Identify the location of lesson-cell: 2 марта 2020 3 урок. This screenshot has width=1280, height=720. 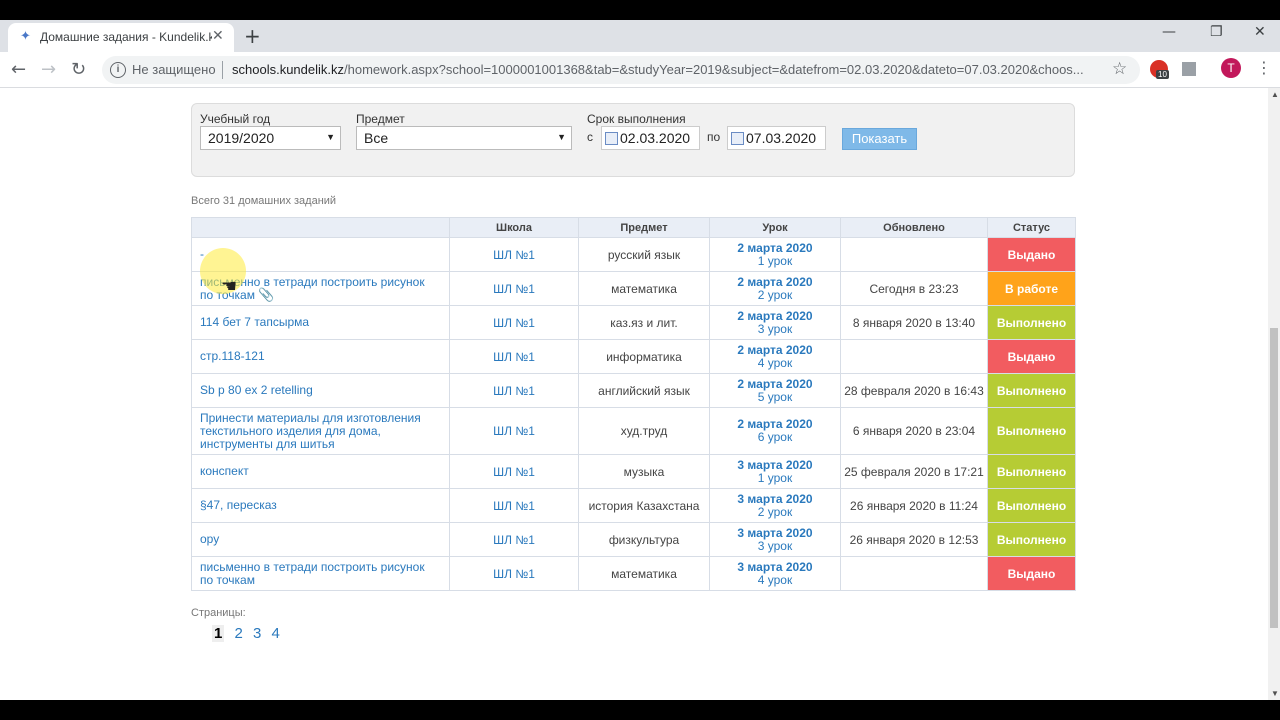
(775, 322).